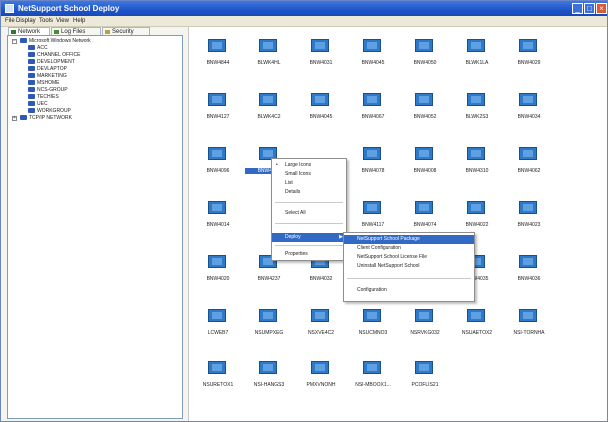  What do you see at coordinates (373, 225) in the screenshot?
I see `client-label: BNW4117` at bounding box center [373, 225].